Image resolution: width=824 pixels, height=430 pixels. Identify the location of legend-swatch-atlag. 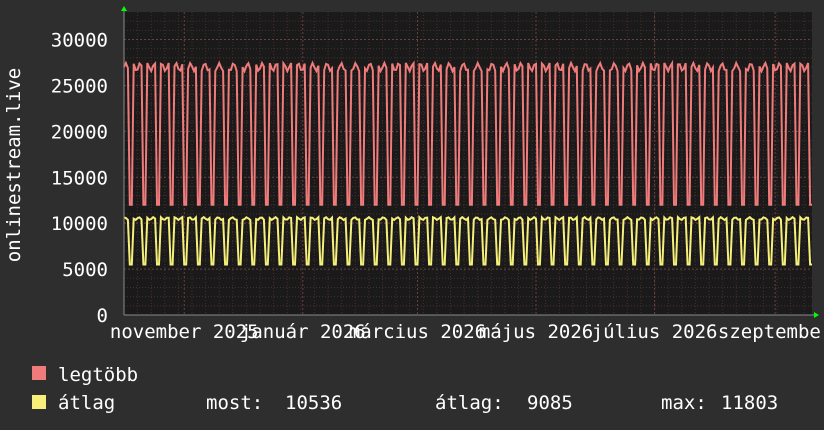
(39, 402).